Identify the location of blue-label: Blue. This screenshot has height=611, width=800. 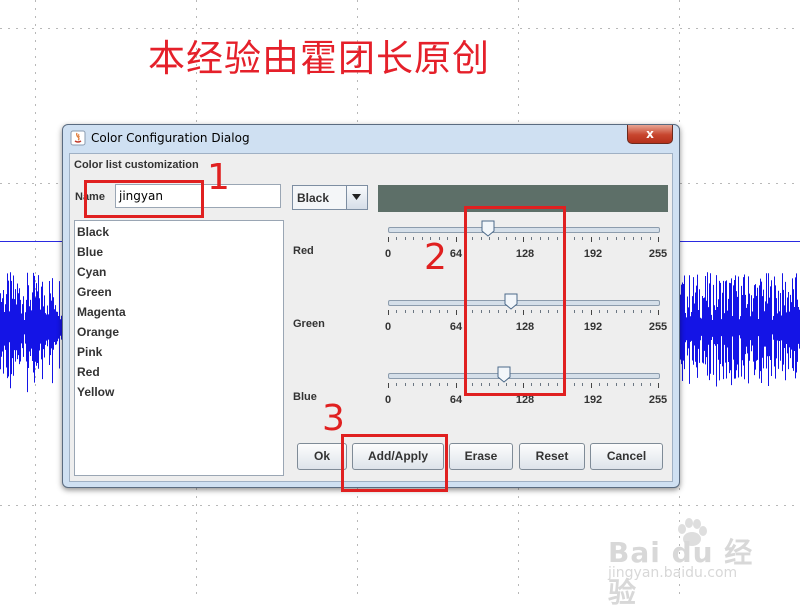
(305, 397).